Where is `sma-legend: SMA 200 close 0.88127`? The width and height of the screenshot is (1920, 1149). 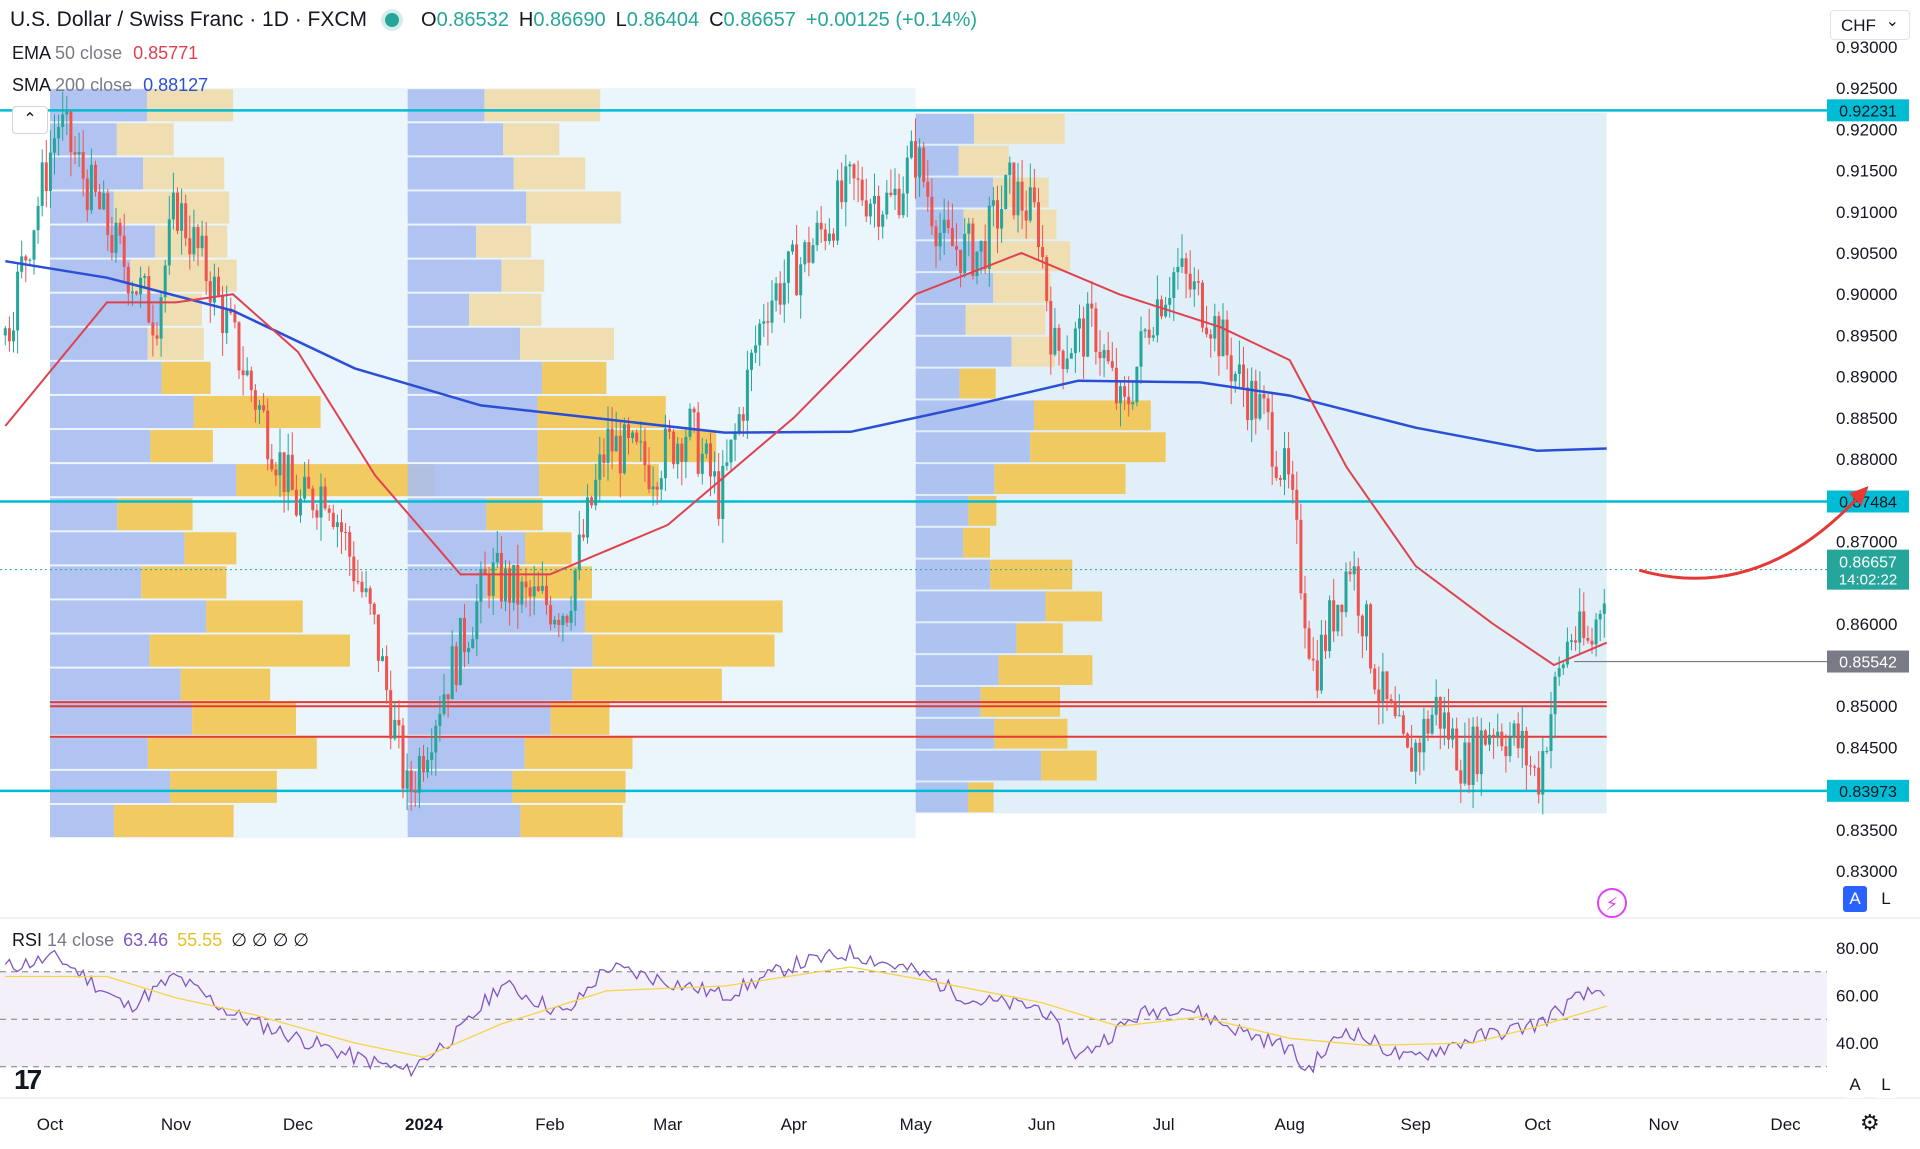 sma-legend: SMA 200 close 0.88127 is located at coordinates (110, 85).